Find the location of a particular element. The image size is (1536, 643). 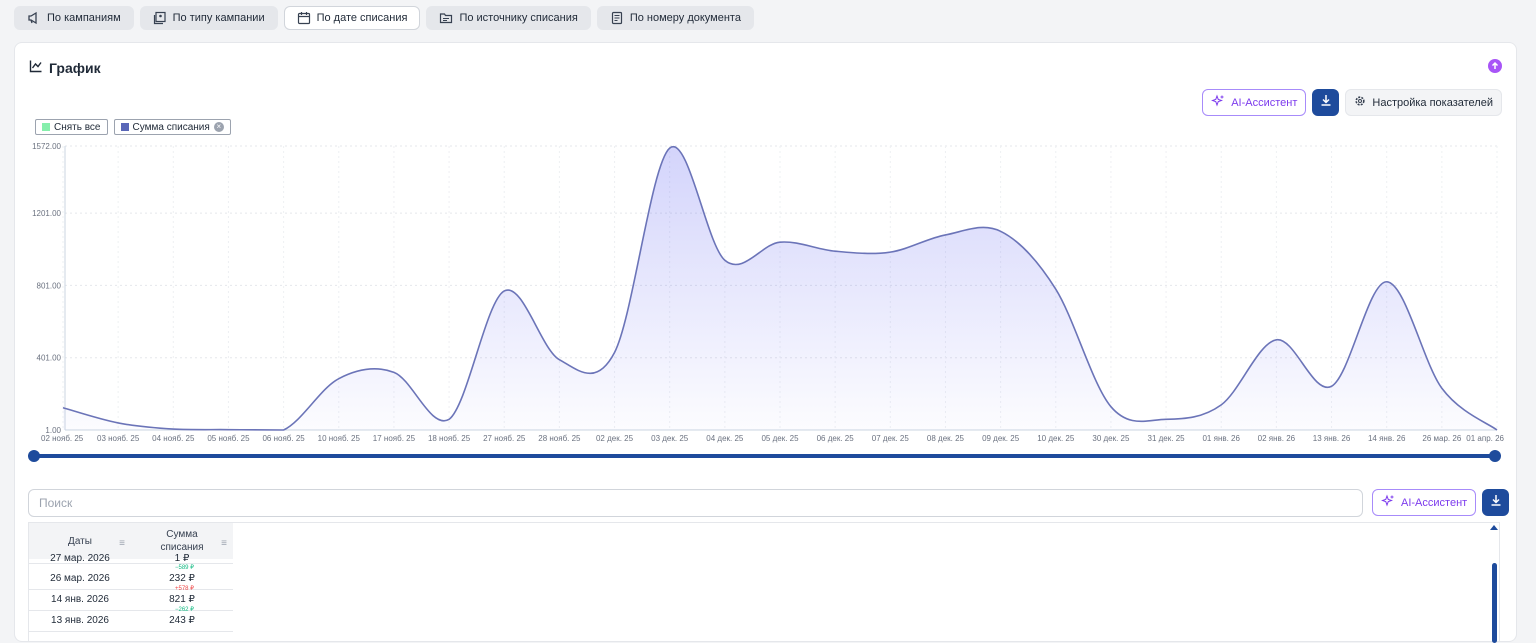

x-tick-label: 14 янв. 26 is located at coordinates (1387, 438).